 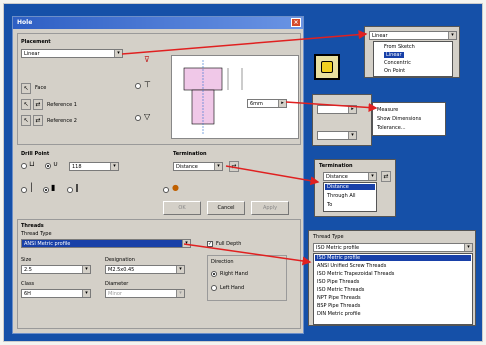 I want to click on arrow-to-thread-type, so click(x=247, y=254).